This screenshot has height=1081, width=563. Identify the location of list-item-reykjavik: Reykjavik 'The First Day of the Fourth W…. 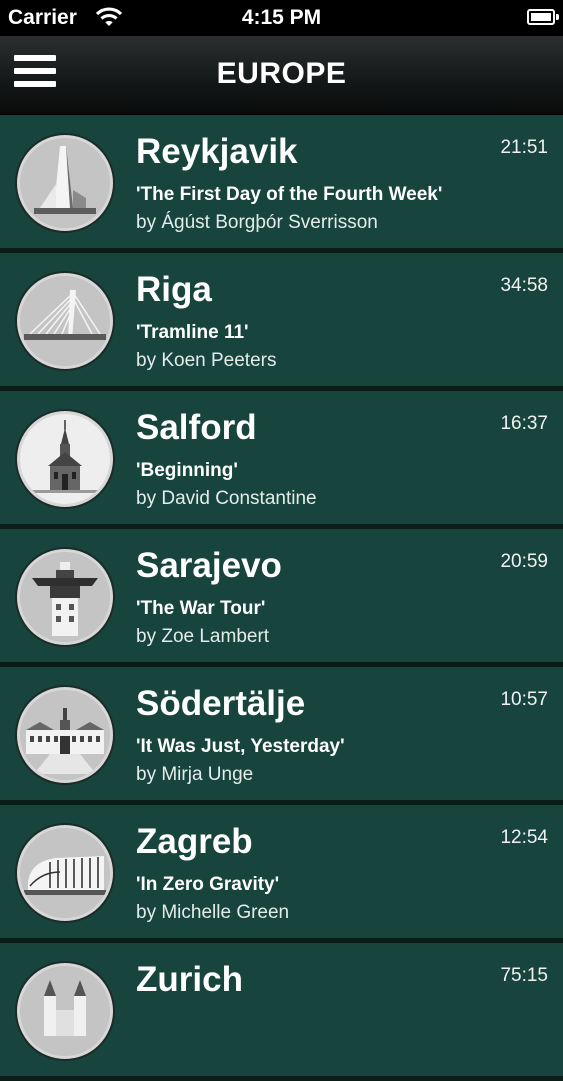
(281, 184).